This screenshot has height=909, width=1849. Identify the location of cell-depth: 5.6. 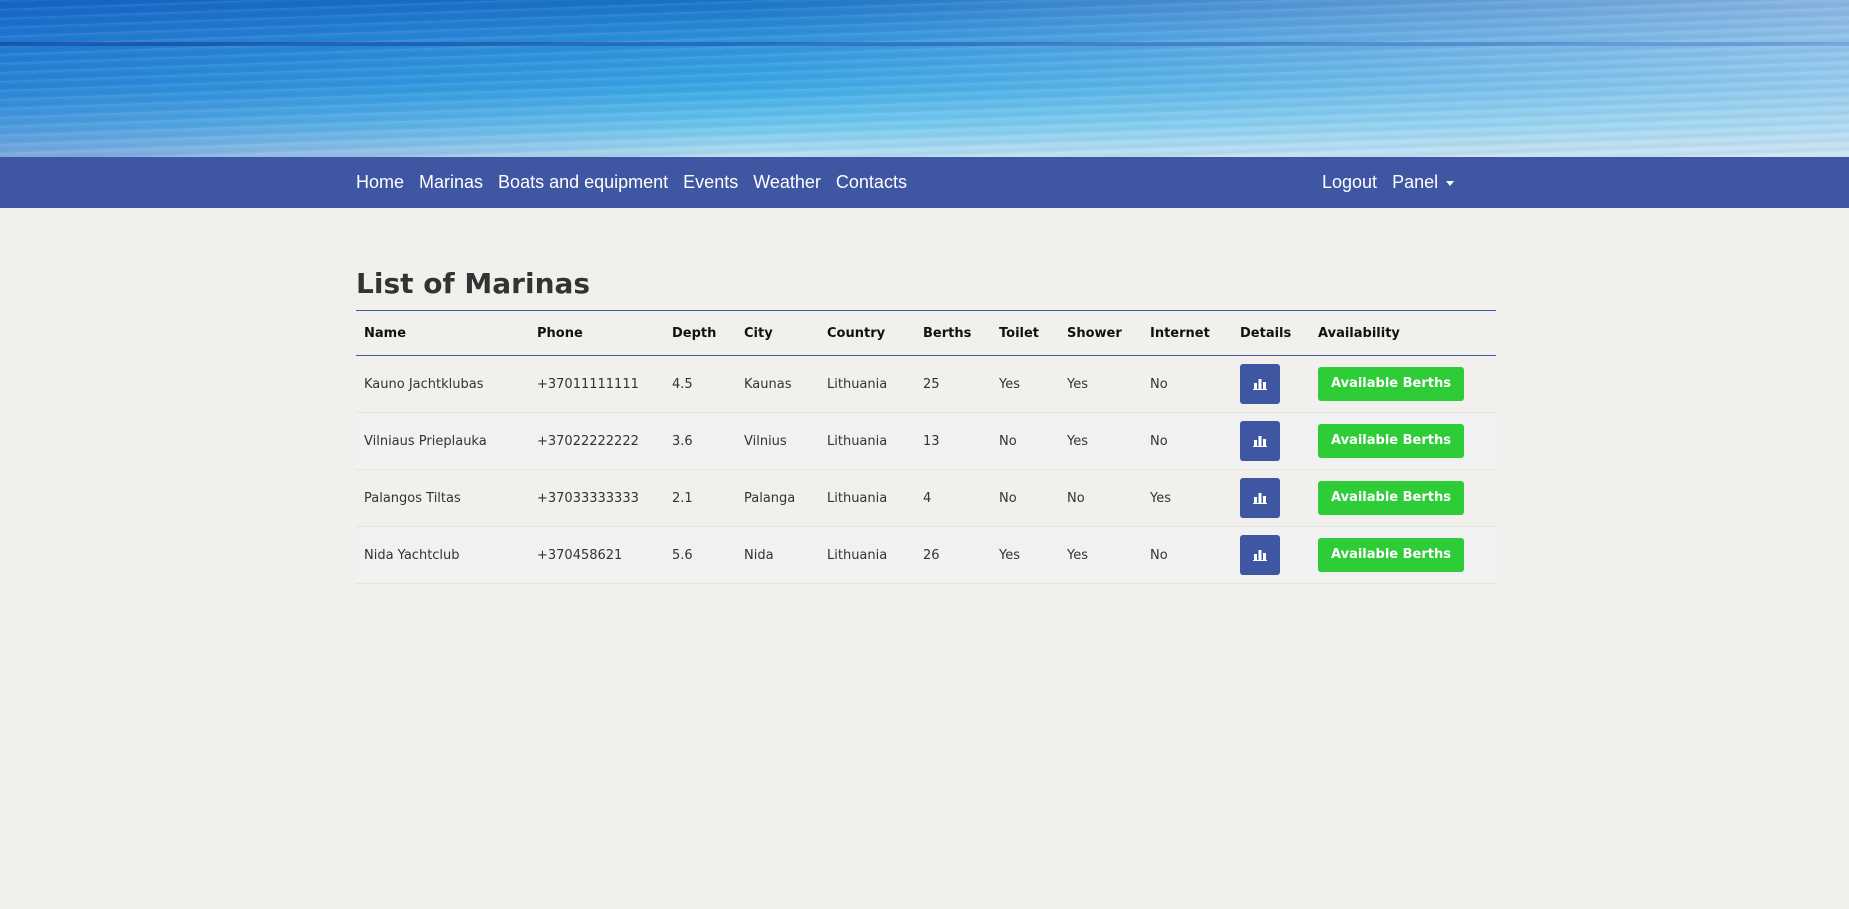
(700, 555).